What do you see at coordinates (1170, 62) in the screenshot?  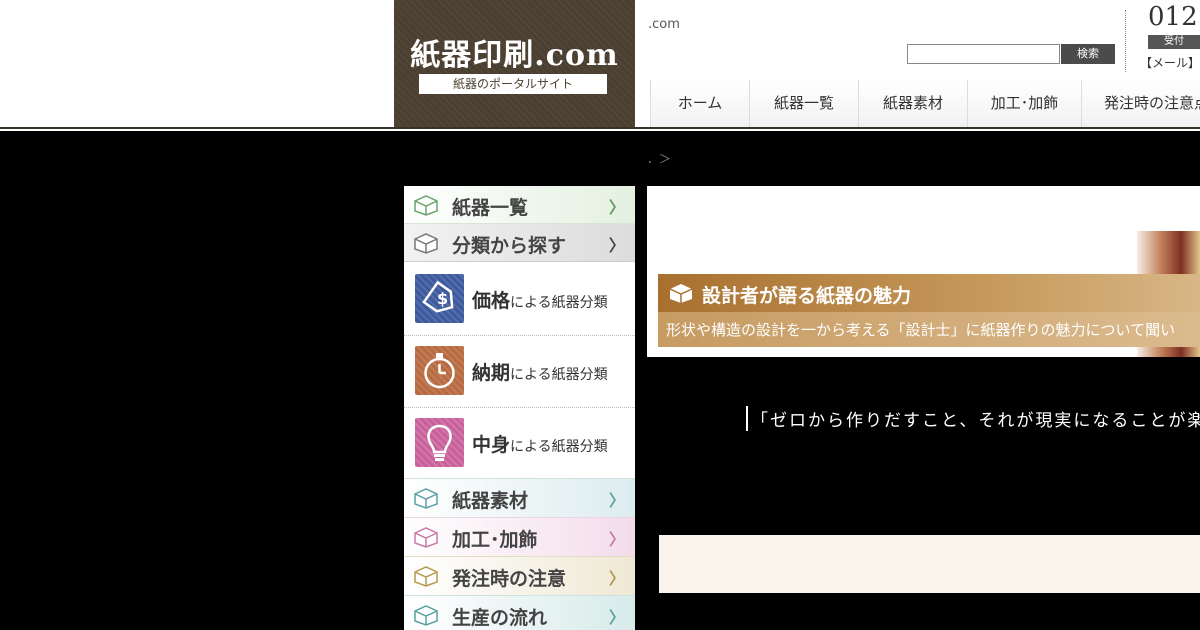 I see `mail-link: 【メール】` at bounding box center [1170, 62].